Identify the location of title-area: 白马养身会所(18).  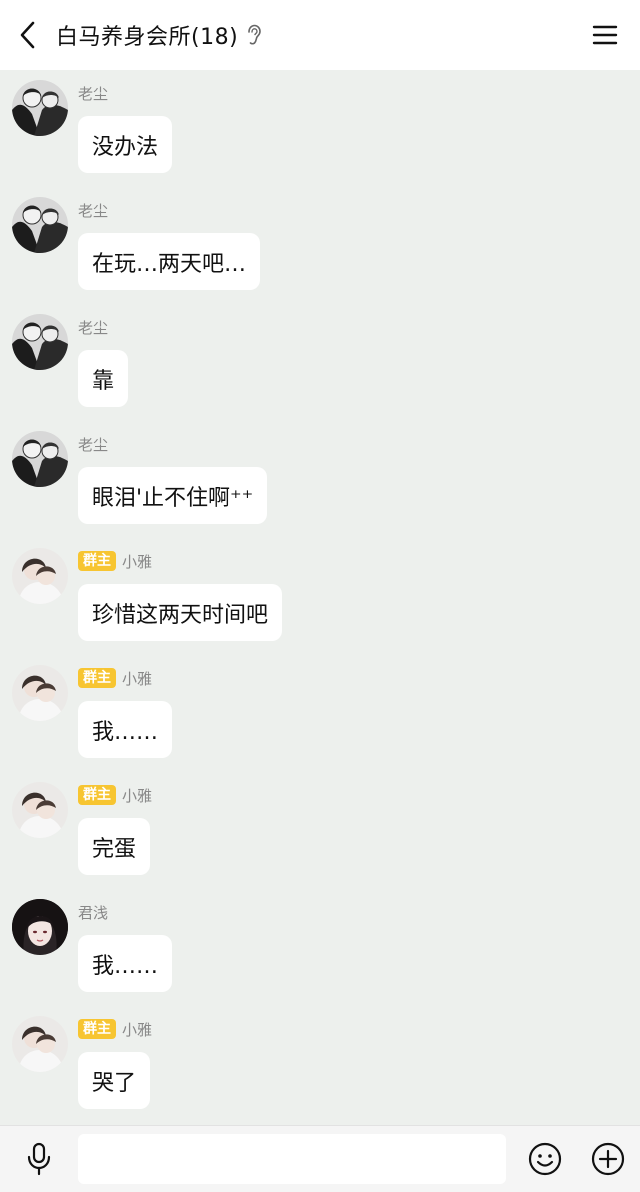
(313, 35).